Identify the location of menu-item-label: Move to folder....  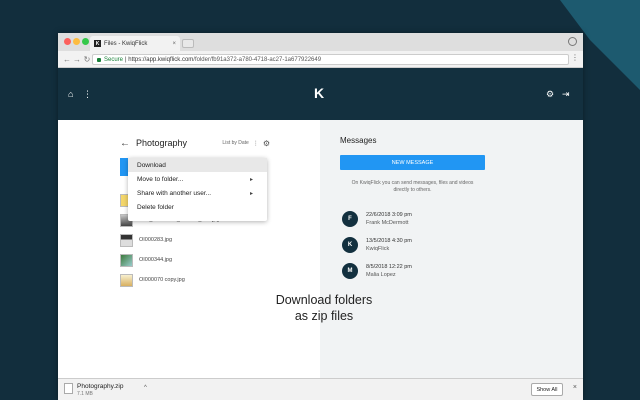
(160, 179).